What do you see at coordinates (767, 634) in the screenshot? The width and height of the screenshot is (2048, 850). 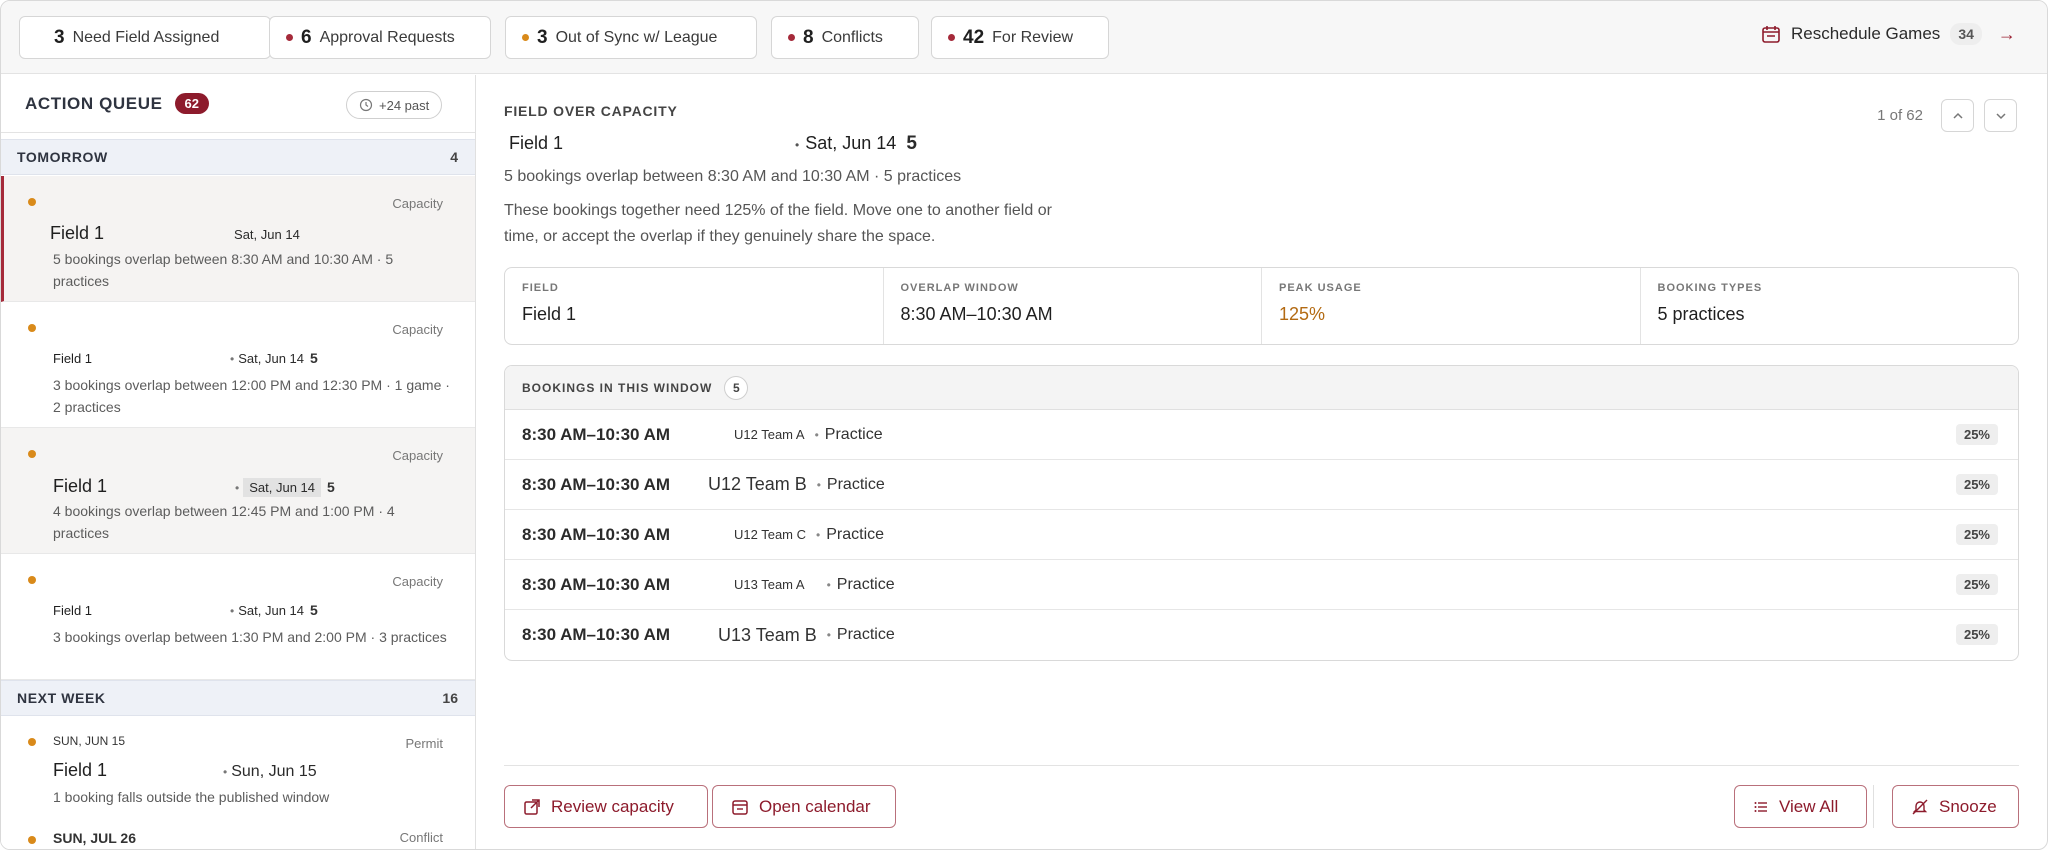 I see `booking-team: U13 Team B` at bounding box center [767, 634].